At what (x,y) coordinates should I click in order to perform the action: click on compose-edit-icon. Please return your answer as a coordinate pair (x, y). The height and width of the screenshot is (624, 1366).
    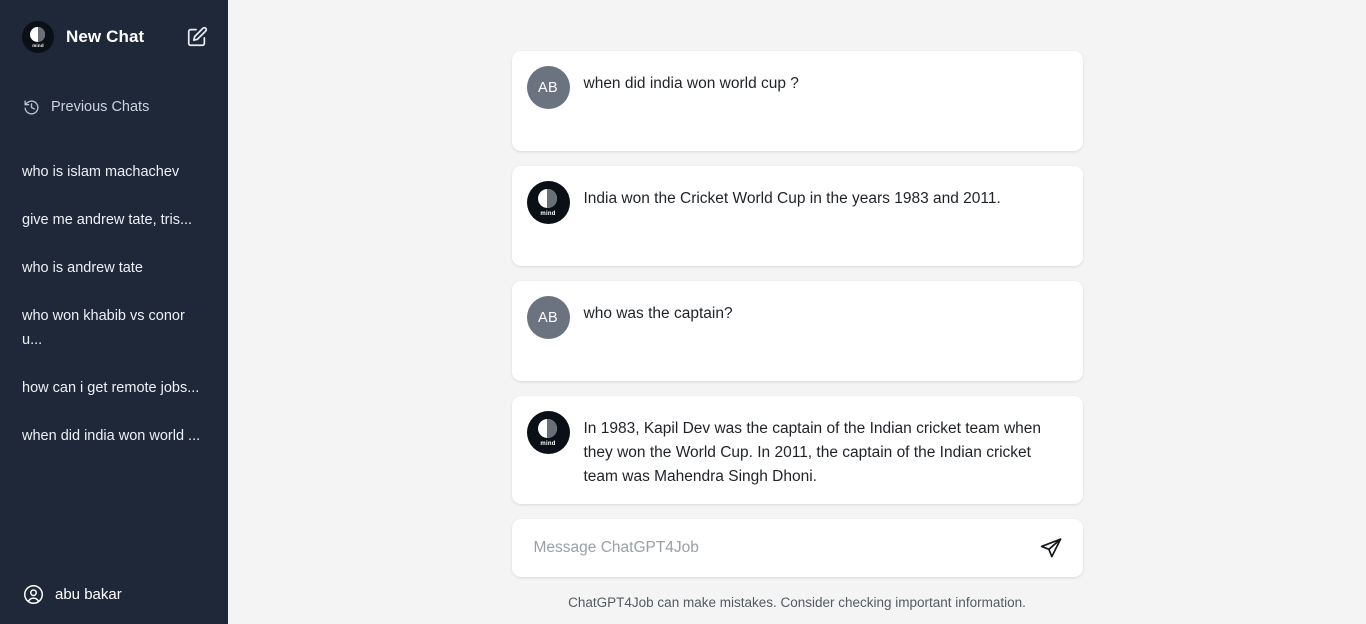
    Looking at the image, I should click on (197, 37).